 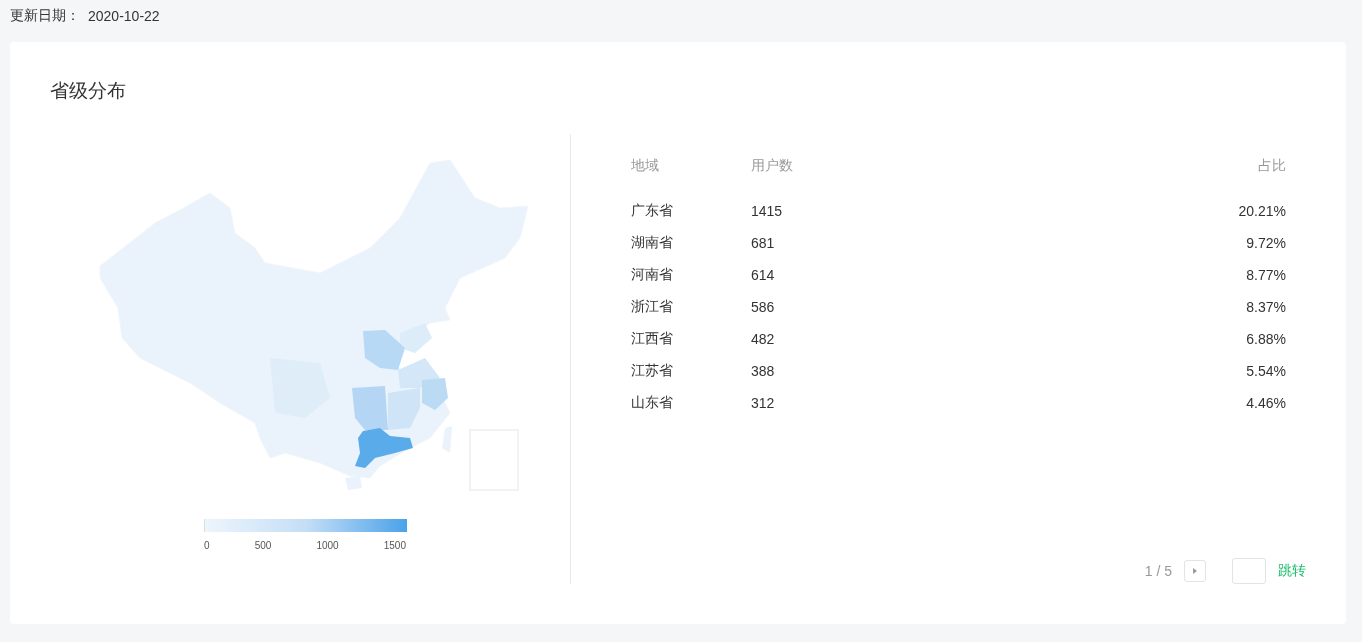 What do you see at coordinates (1292, 571) in the screenshot?
I see `jump-link: 跳转` at bounding box center [1292, 571].